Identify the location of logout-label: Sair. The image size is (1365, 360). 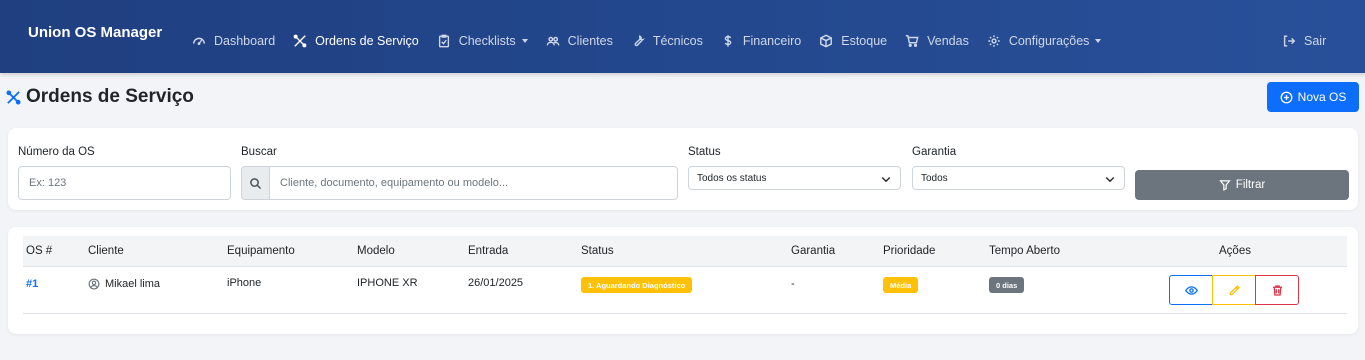
(1315, 41).